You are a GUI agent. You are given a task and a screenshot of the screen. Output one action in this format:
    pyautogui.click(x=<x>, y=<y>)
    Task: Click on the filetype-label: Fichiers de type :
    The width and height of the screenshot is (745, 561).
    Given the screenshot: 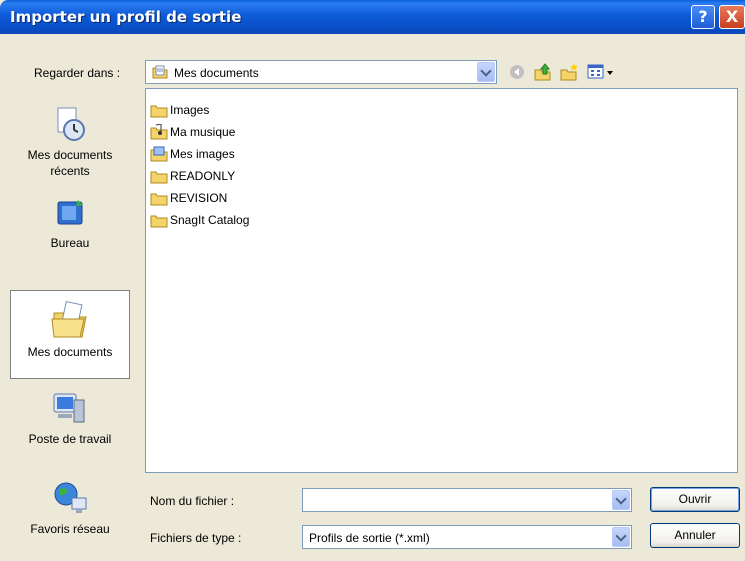 What is the action you would take?
    pyautogui.click(x=196, y=538)
    